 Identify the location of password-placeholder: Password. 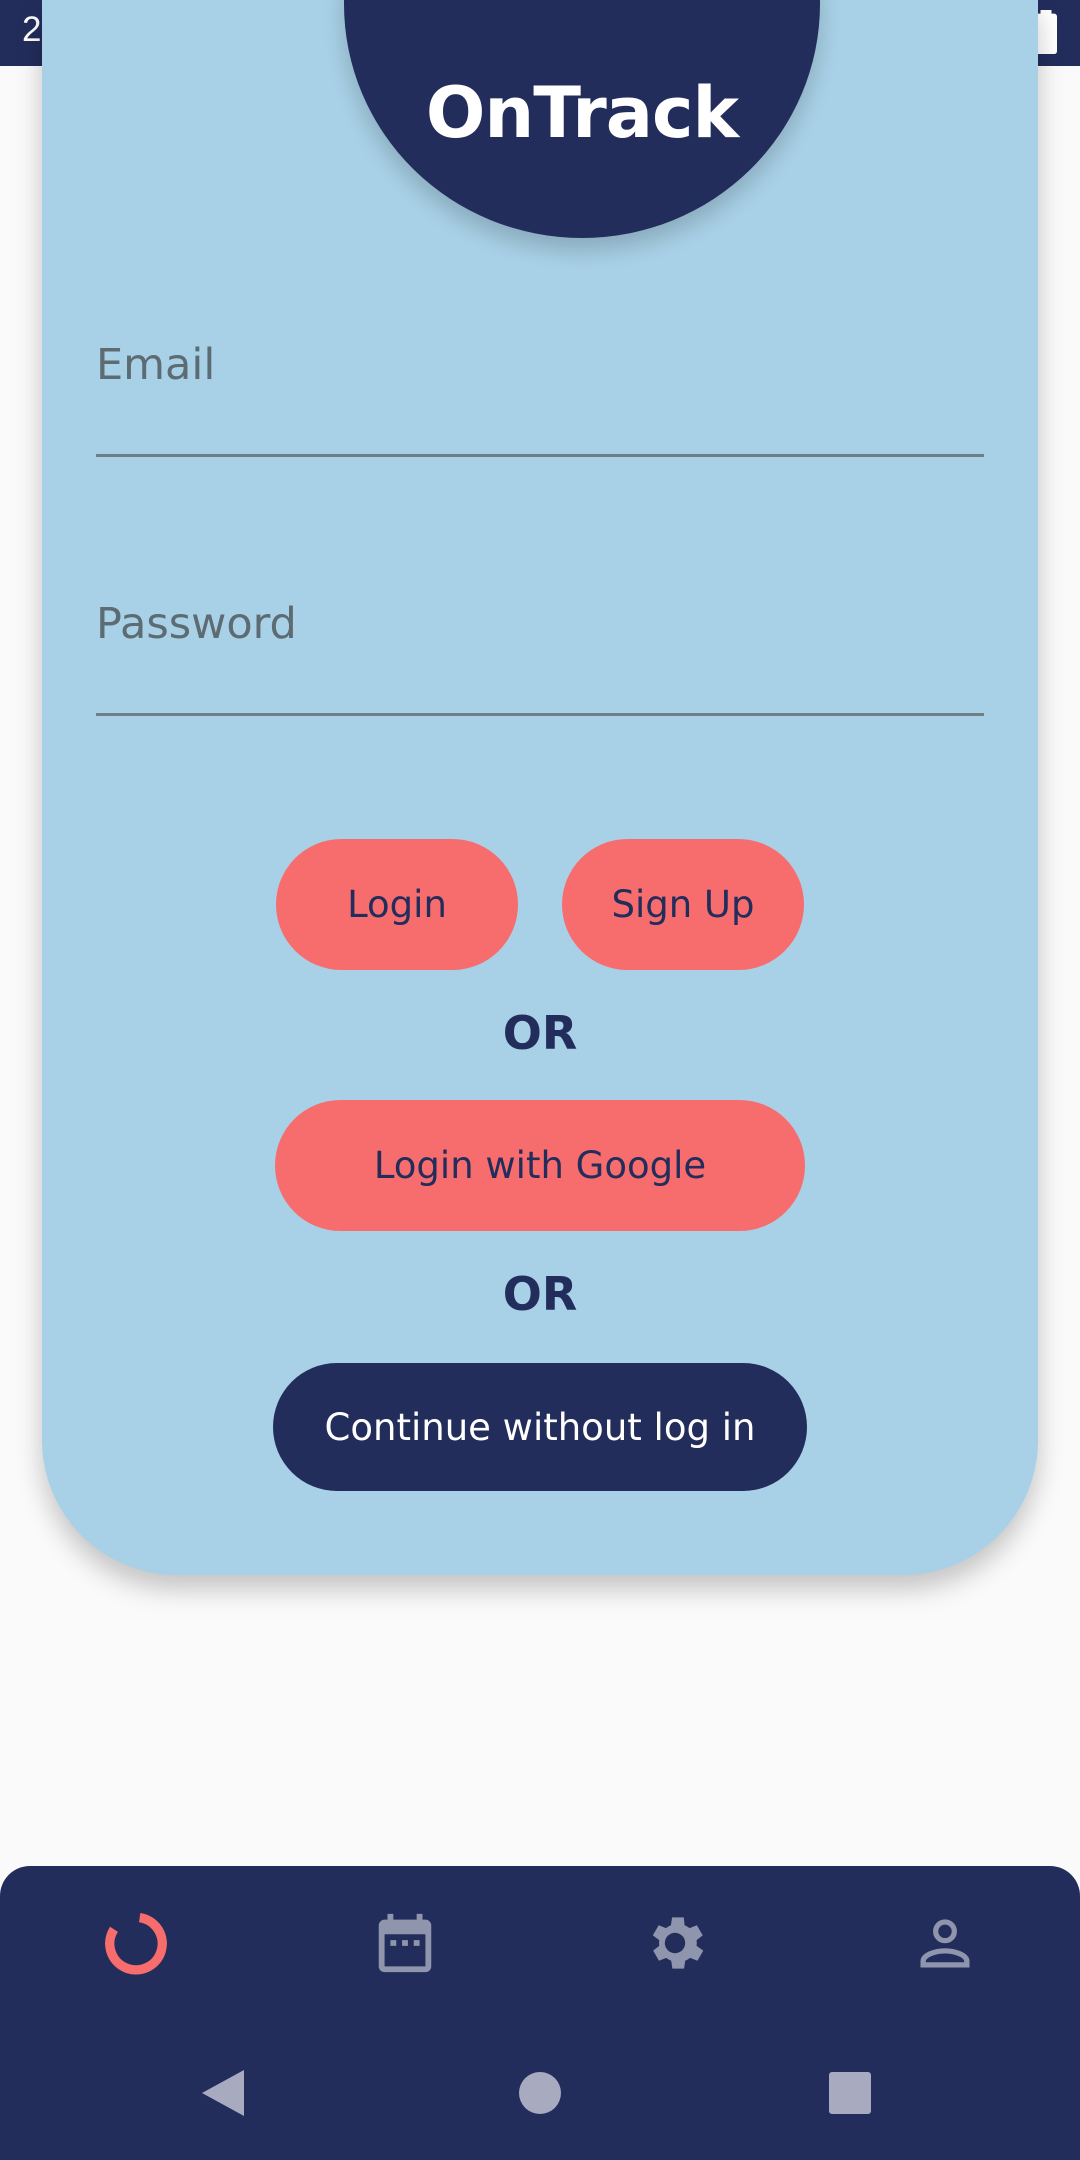
(196, 624).